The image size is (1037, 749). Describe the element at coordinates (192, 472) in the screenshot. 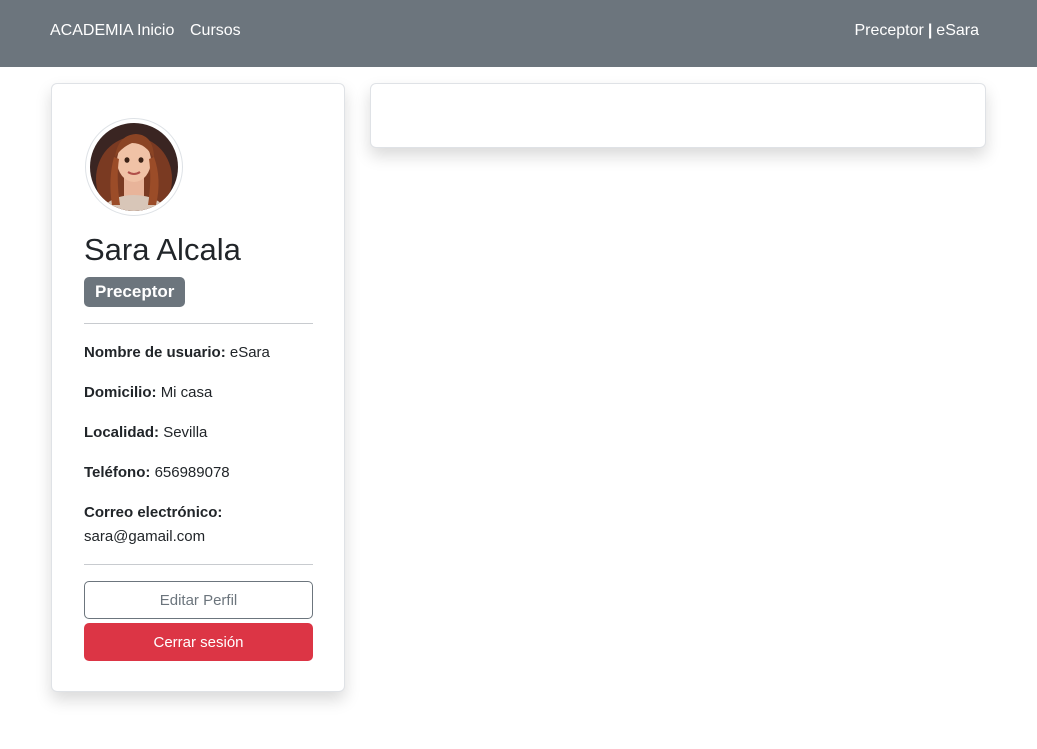

I see `field-phone-value: 656989078` at that location.